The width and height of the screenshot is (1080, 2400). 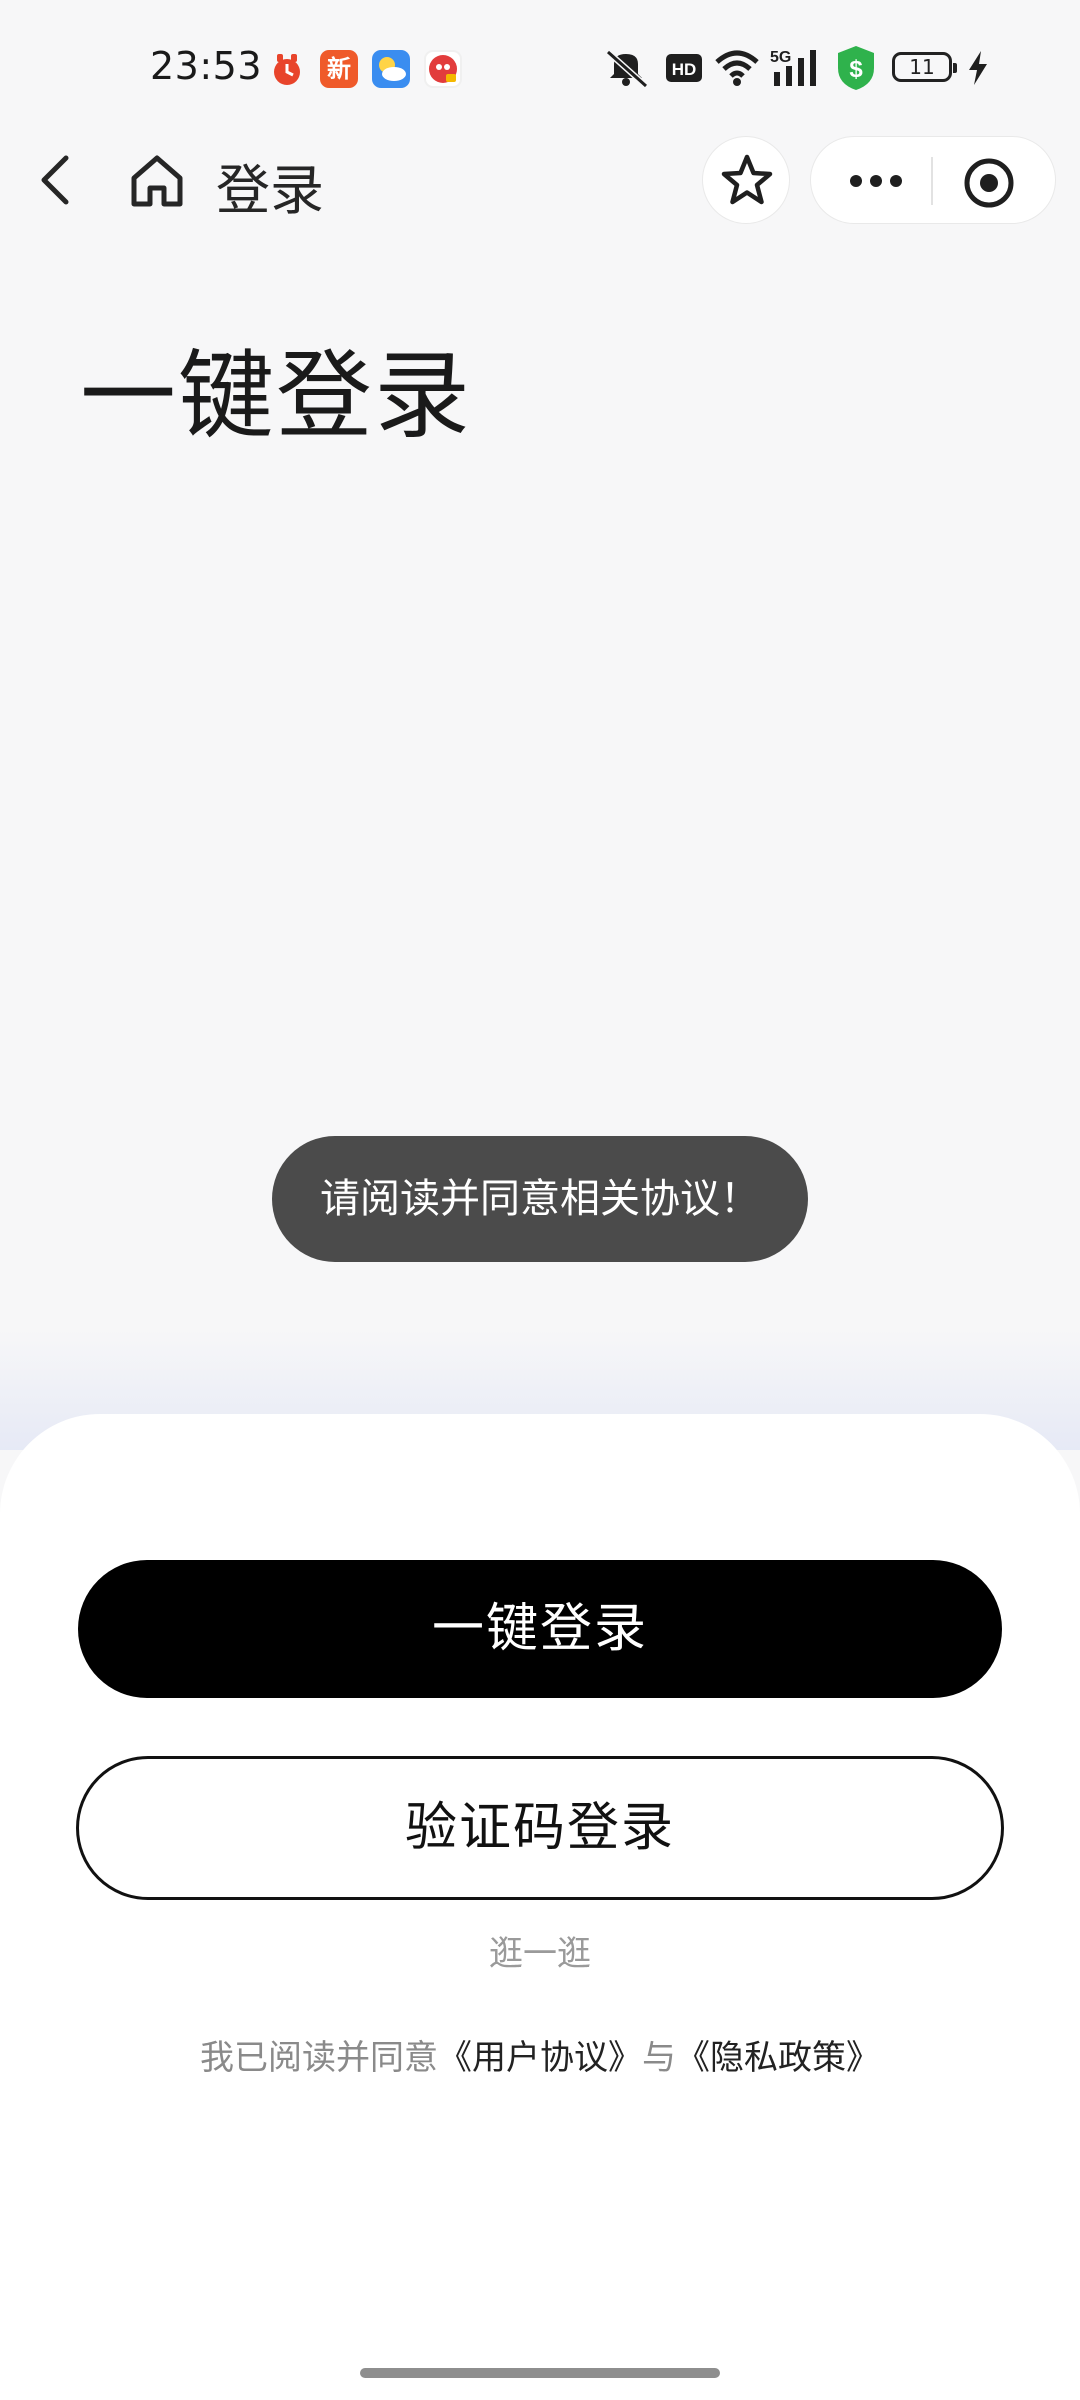 I want to click on back-button, so click(x=58, y=180).